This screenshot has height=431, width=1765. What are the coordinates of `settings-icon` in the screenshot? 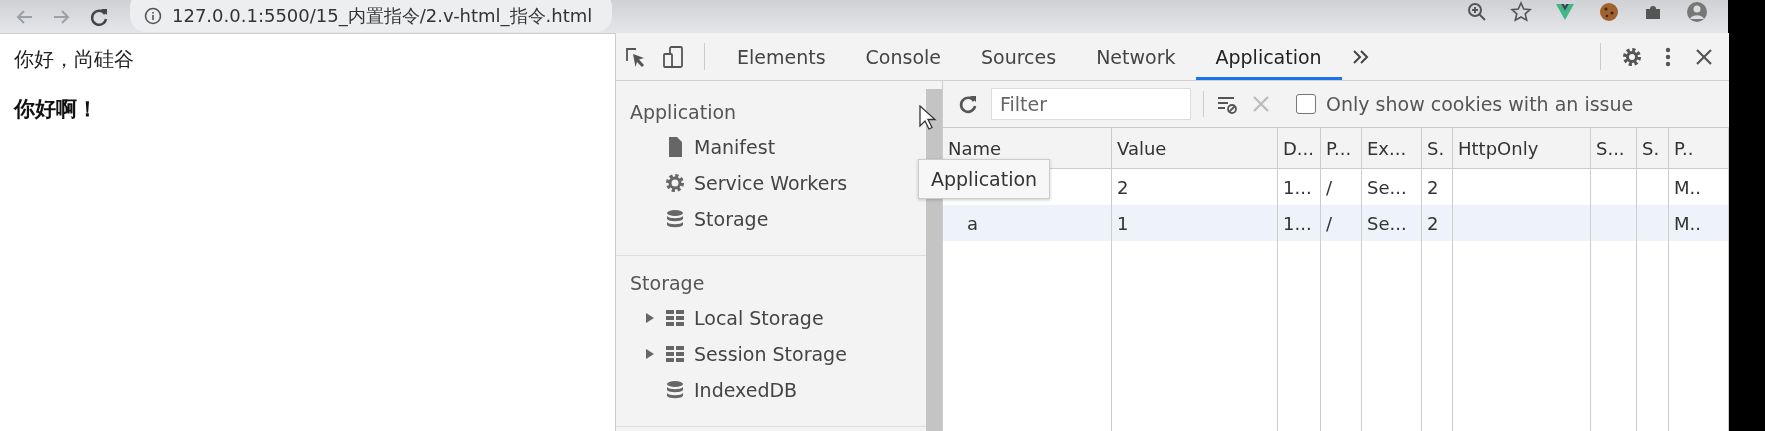 It's located at (1632, 56).